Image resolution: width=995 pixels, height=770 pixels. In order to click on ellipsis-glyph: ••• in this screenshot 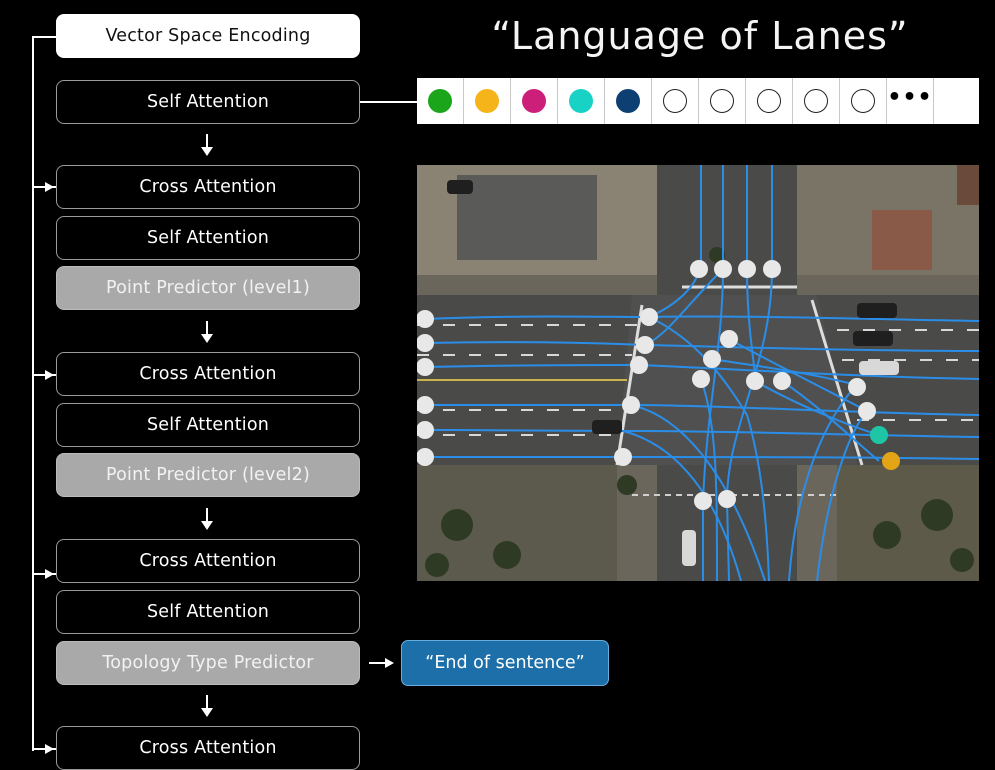, I will do `click(910, 97)`.